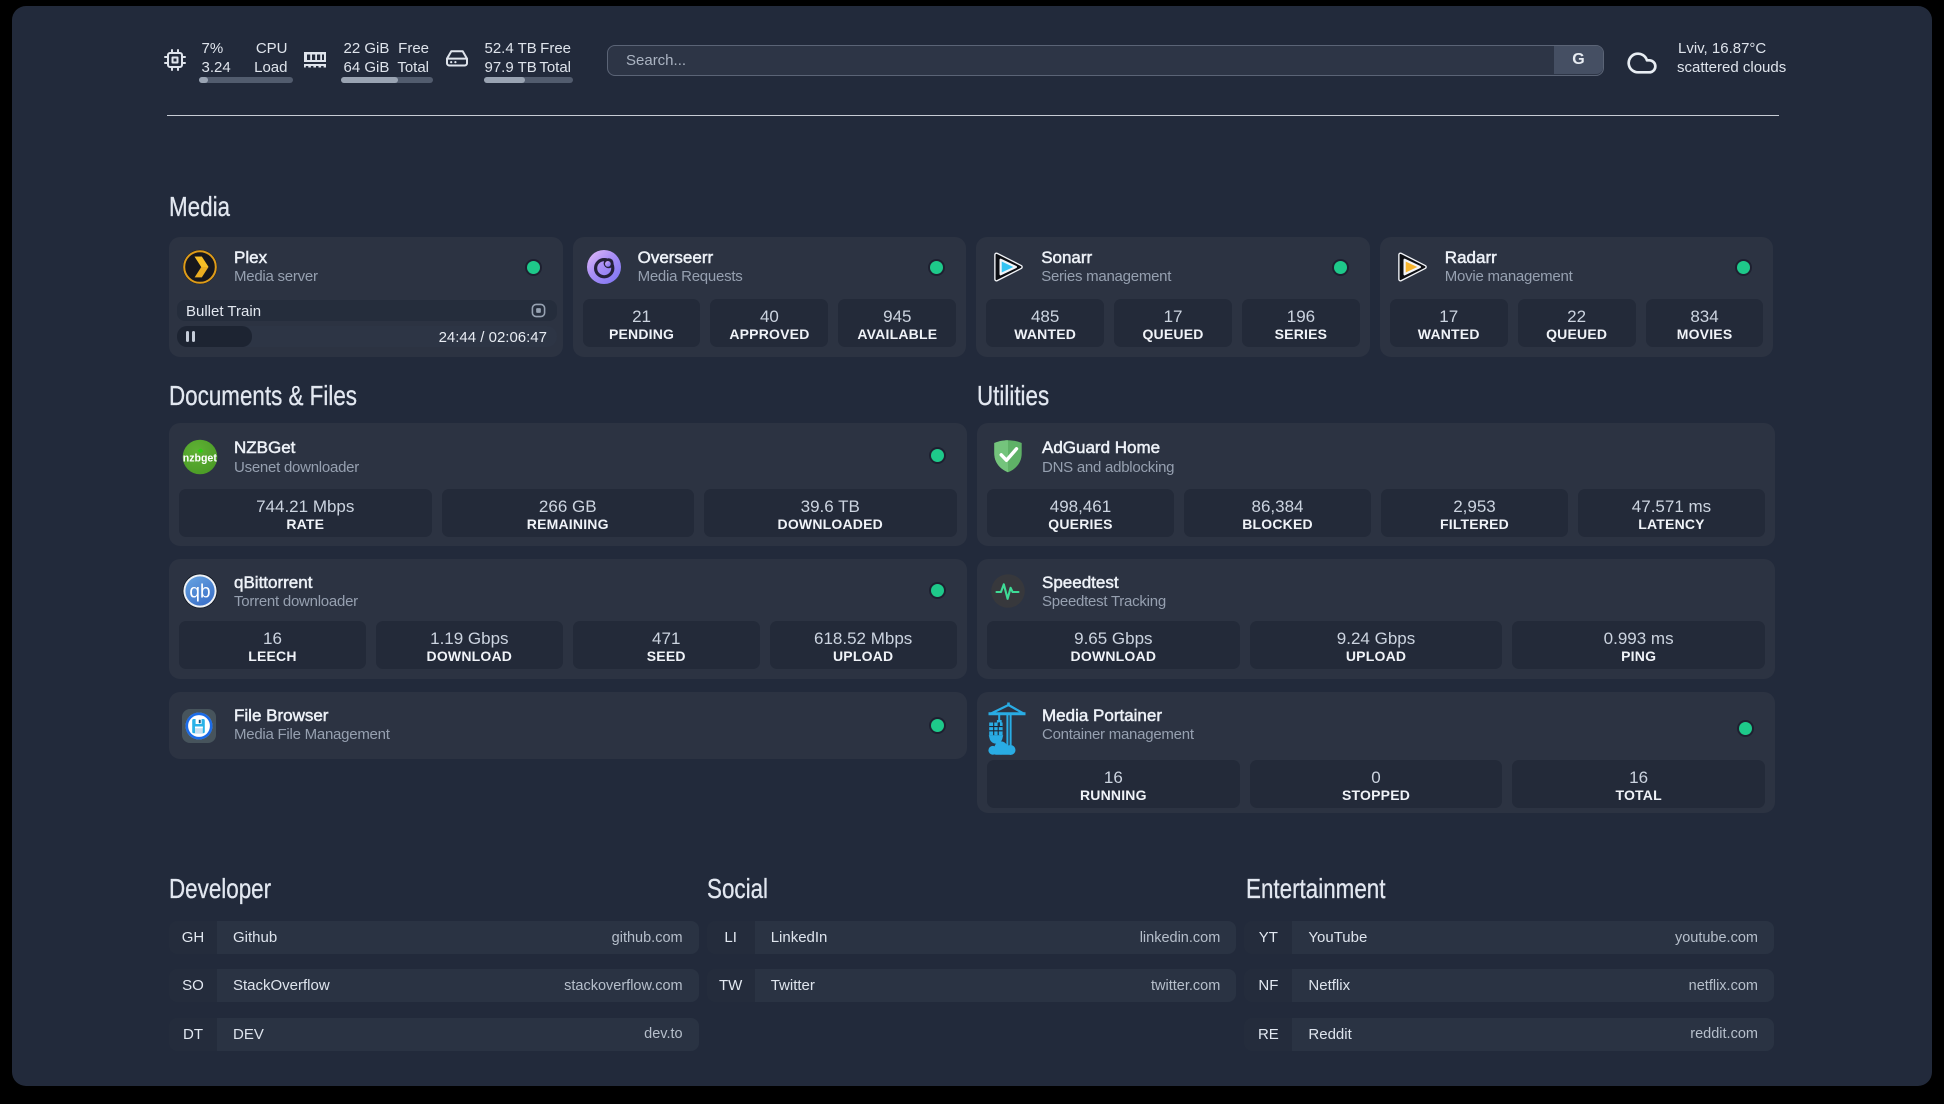 The image size is (1944, 1104). I want to click on svg-text: qb, so click(199, 592).